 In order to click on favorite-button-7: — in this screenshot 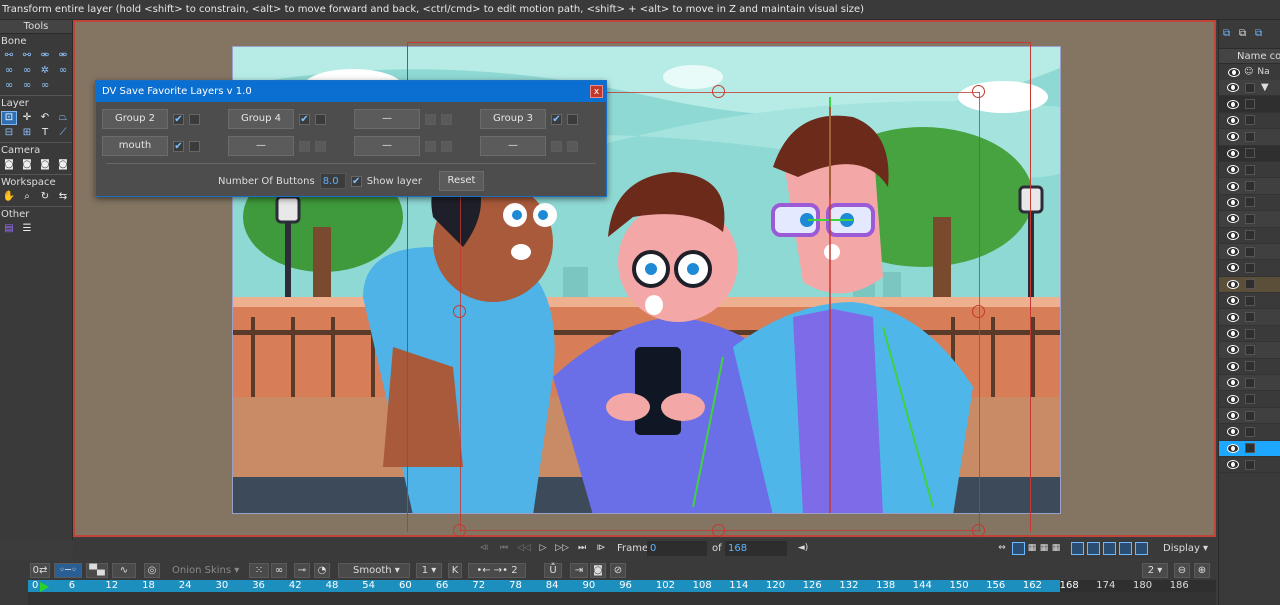, I will do `click(387, 146)`.